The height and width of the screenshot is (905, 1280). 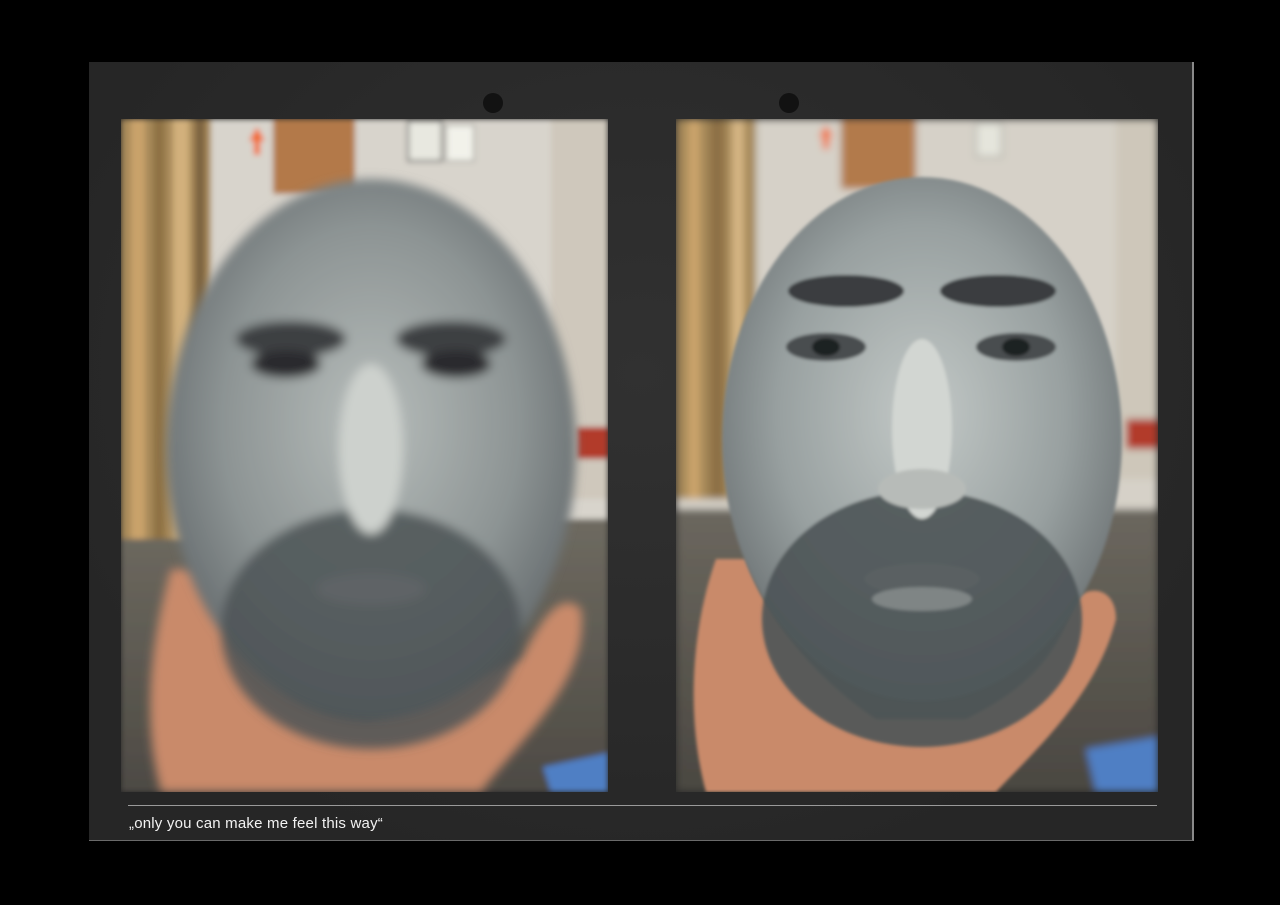 I want to click on photo-caption: „only you can make me feel this way“, so click(x=256, y=823).